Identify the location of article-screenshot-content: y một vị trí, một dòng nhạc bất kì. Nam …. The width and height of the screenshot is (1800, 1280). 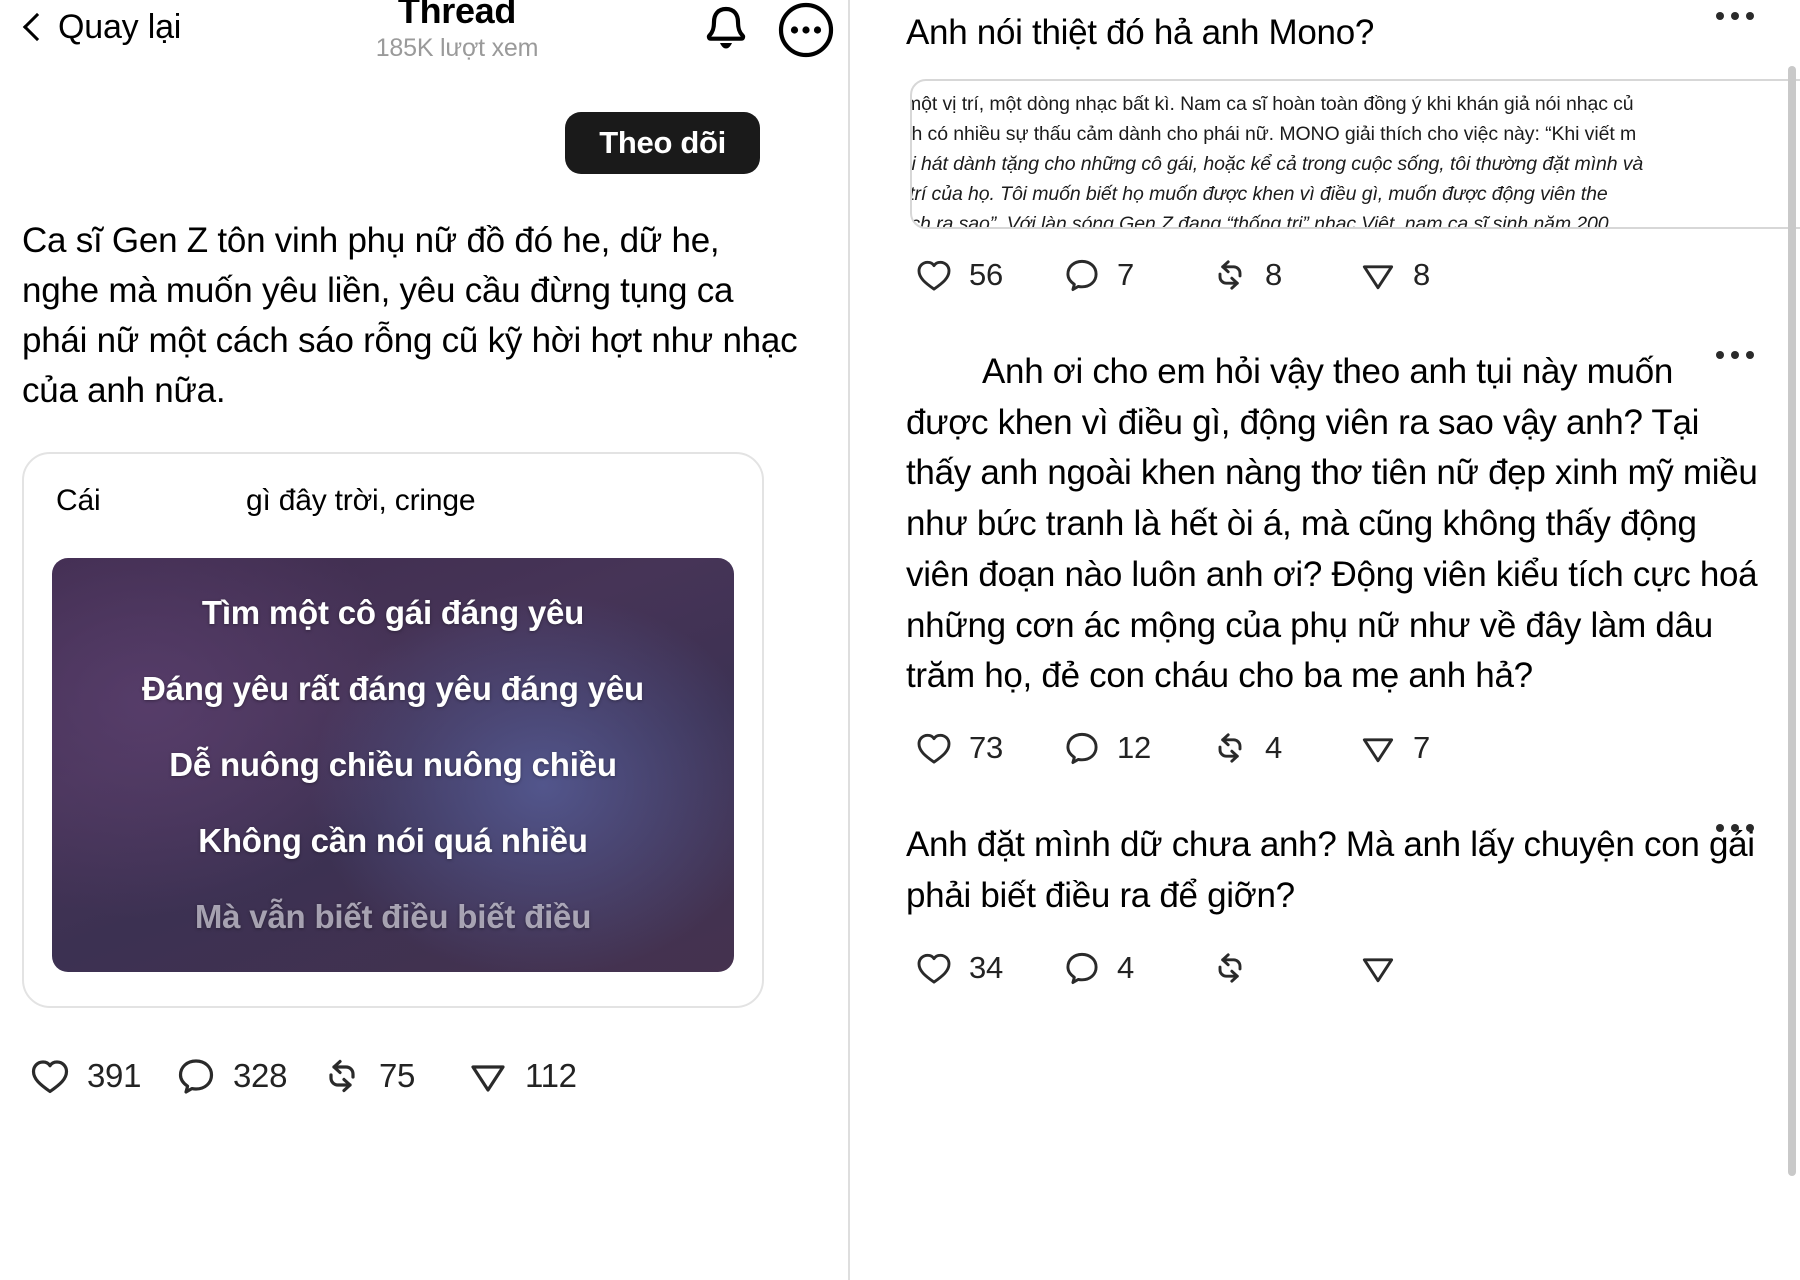
(1355, 159).